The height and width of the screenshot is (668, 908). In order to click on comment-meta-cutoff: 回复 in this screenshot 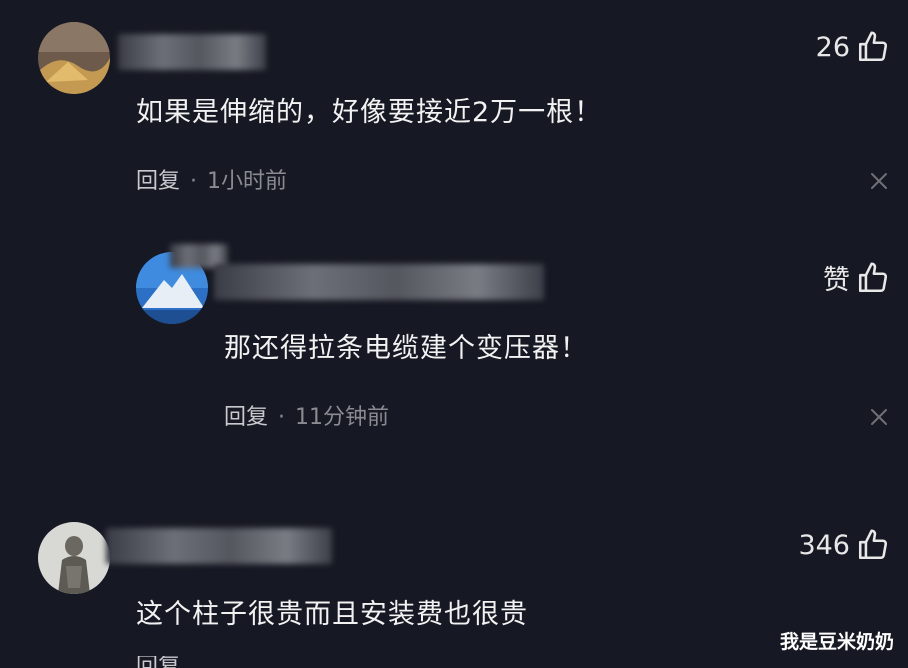, I will do `click(158, 662)`.